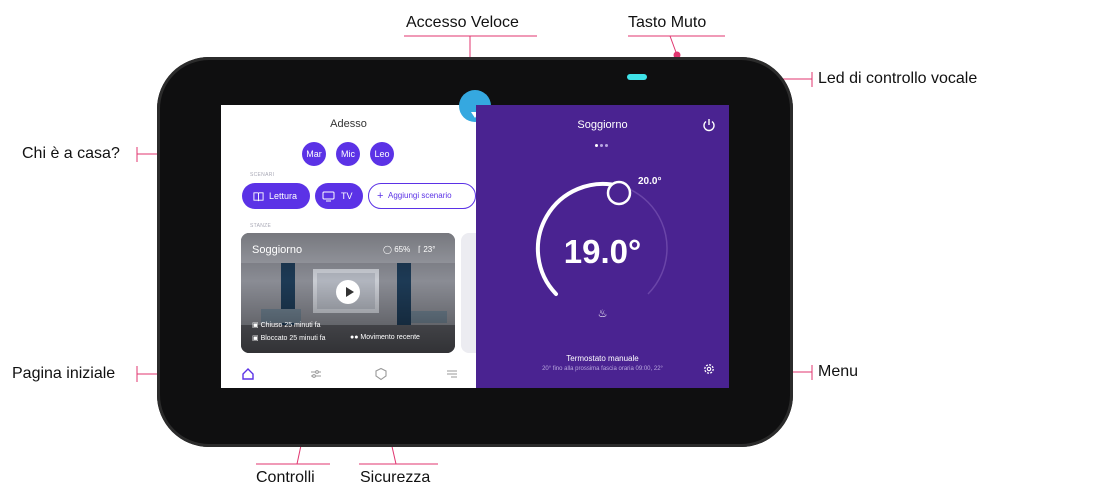 The height and width of the screenshot is (488, 1102). I want to click on play-button, so click(348, 292).